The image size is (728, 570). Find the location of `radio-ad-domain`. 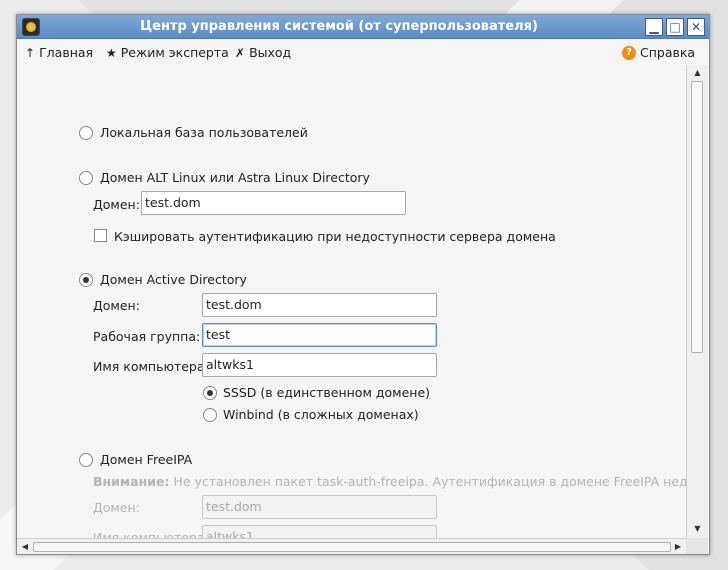

radio-ad-domain is located at coordinates (86, 280).